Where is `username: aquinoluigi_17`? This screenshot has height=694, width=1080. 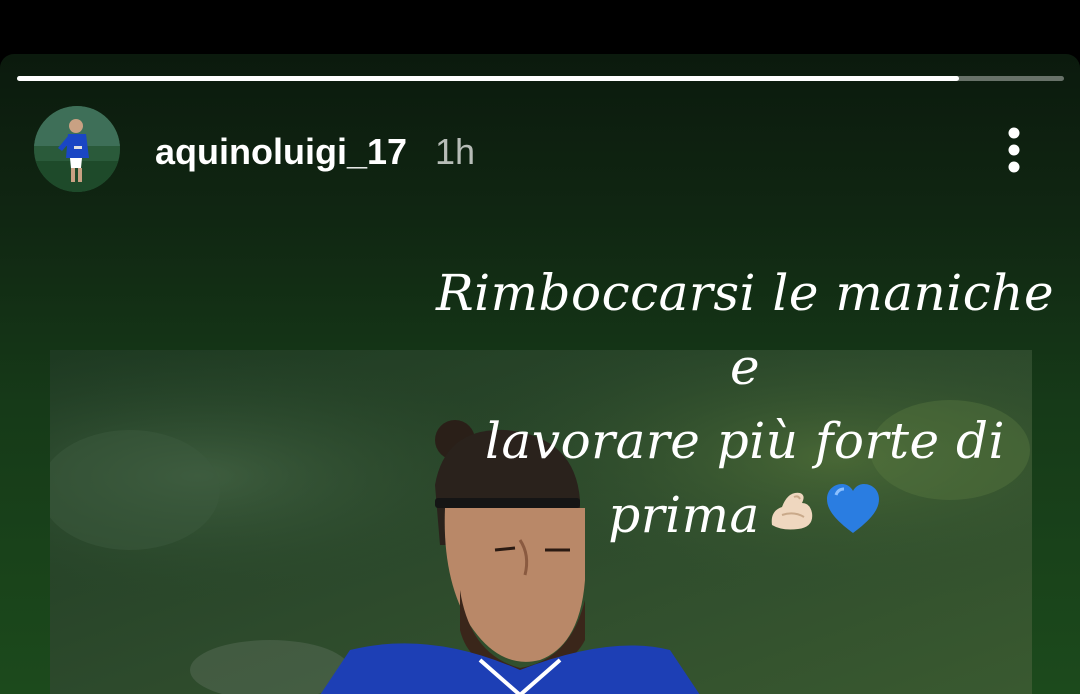 username: aquinoluigi_17 is located at coordinates (281, 152).